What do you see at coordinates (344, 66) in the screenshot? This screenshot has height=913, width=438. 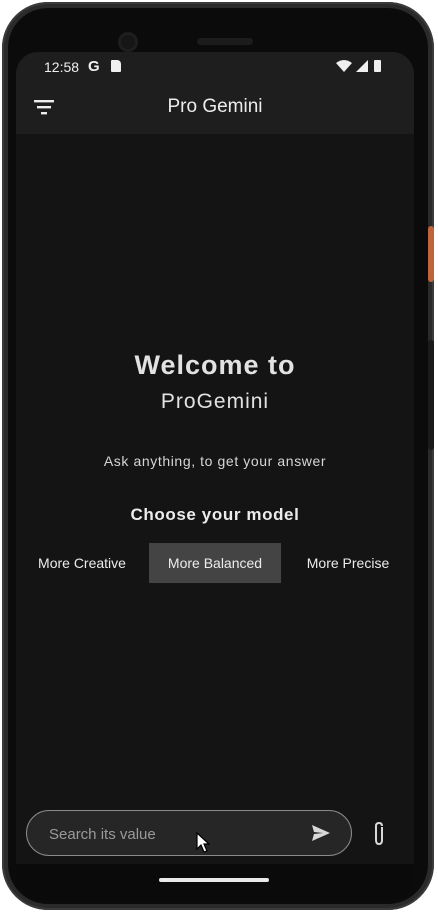 I see `wifi-icon` at bounding box center [344, 66].